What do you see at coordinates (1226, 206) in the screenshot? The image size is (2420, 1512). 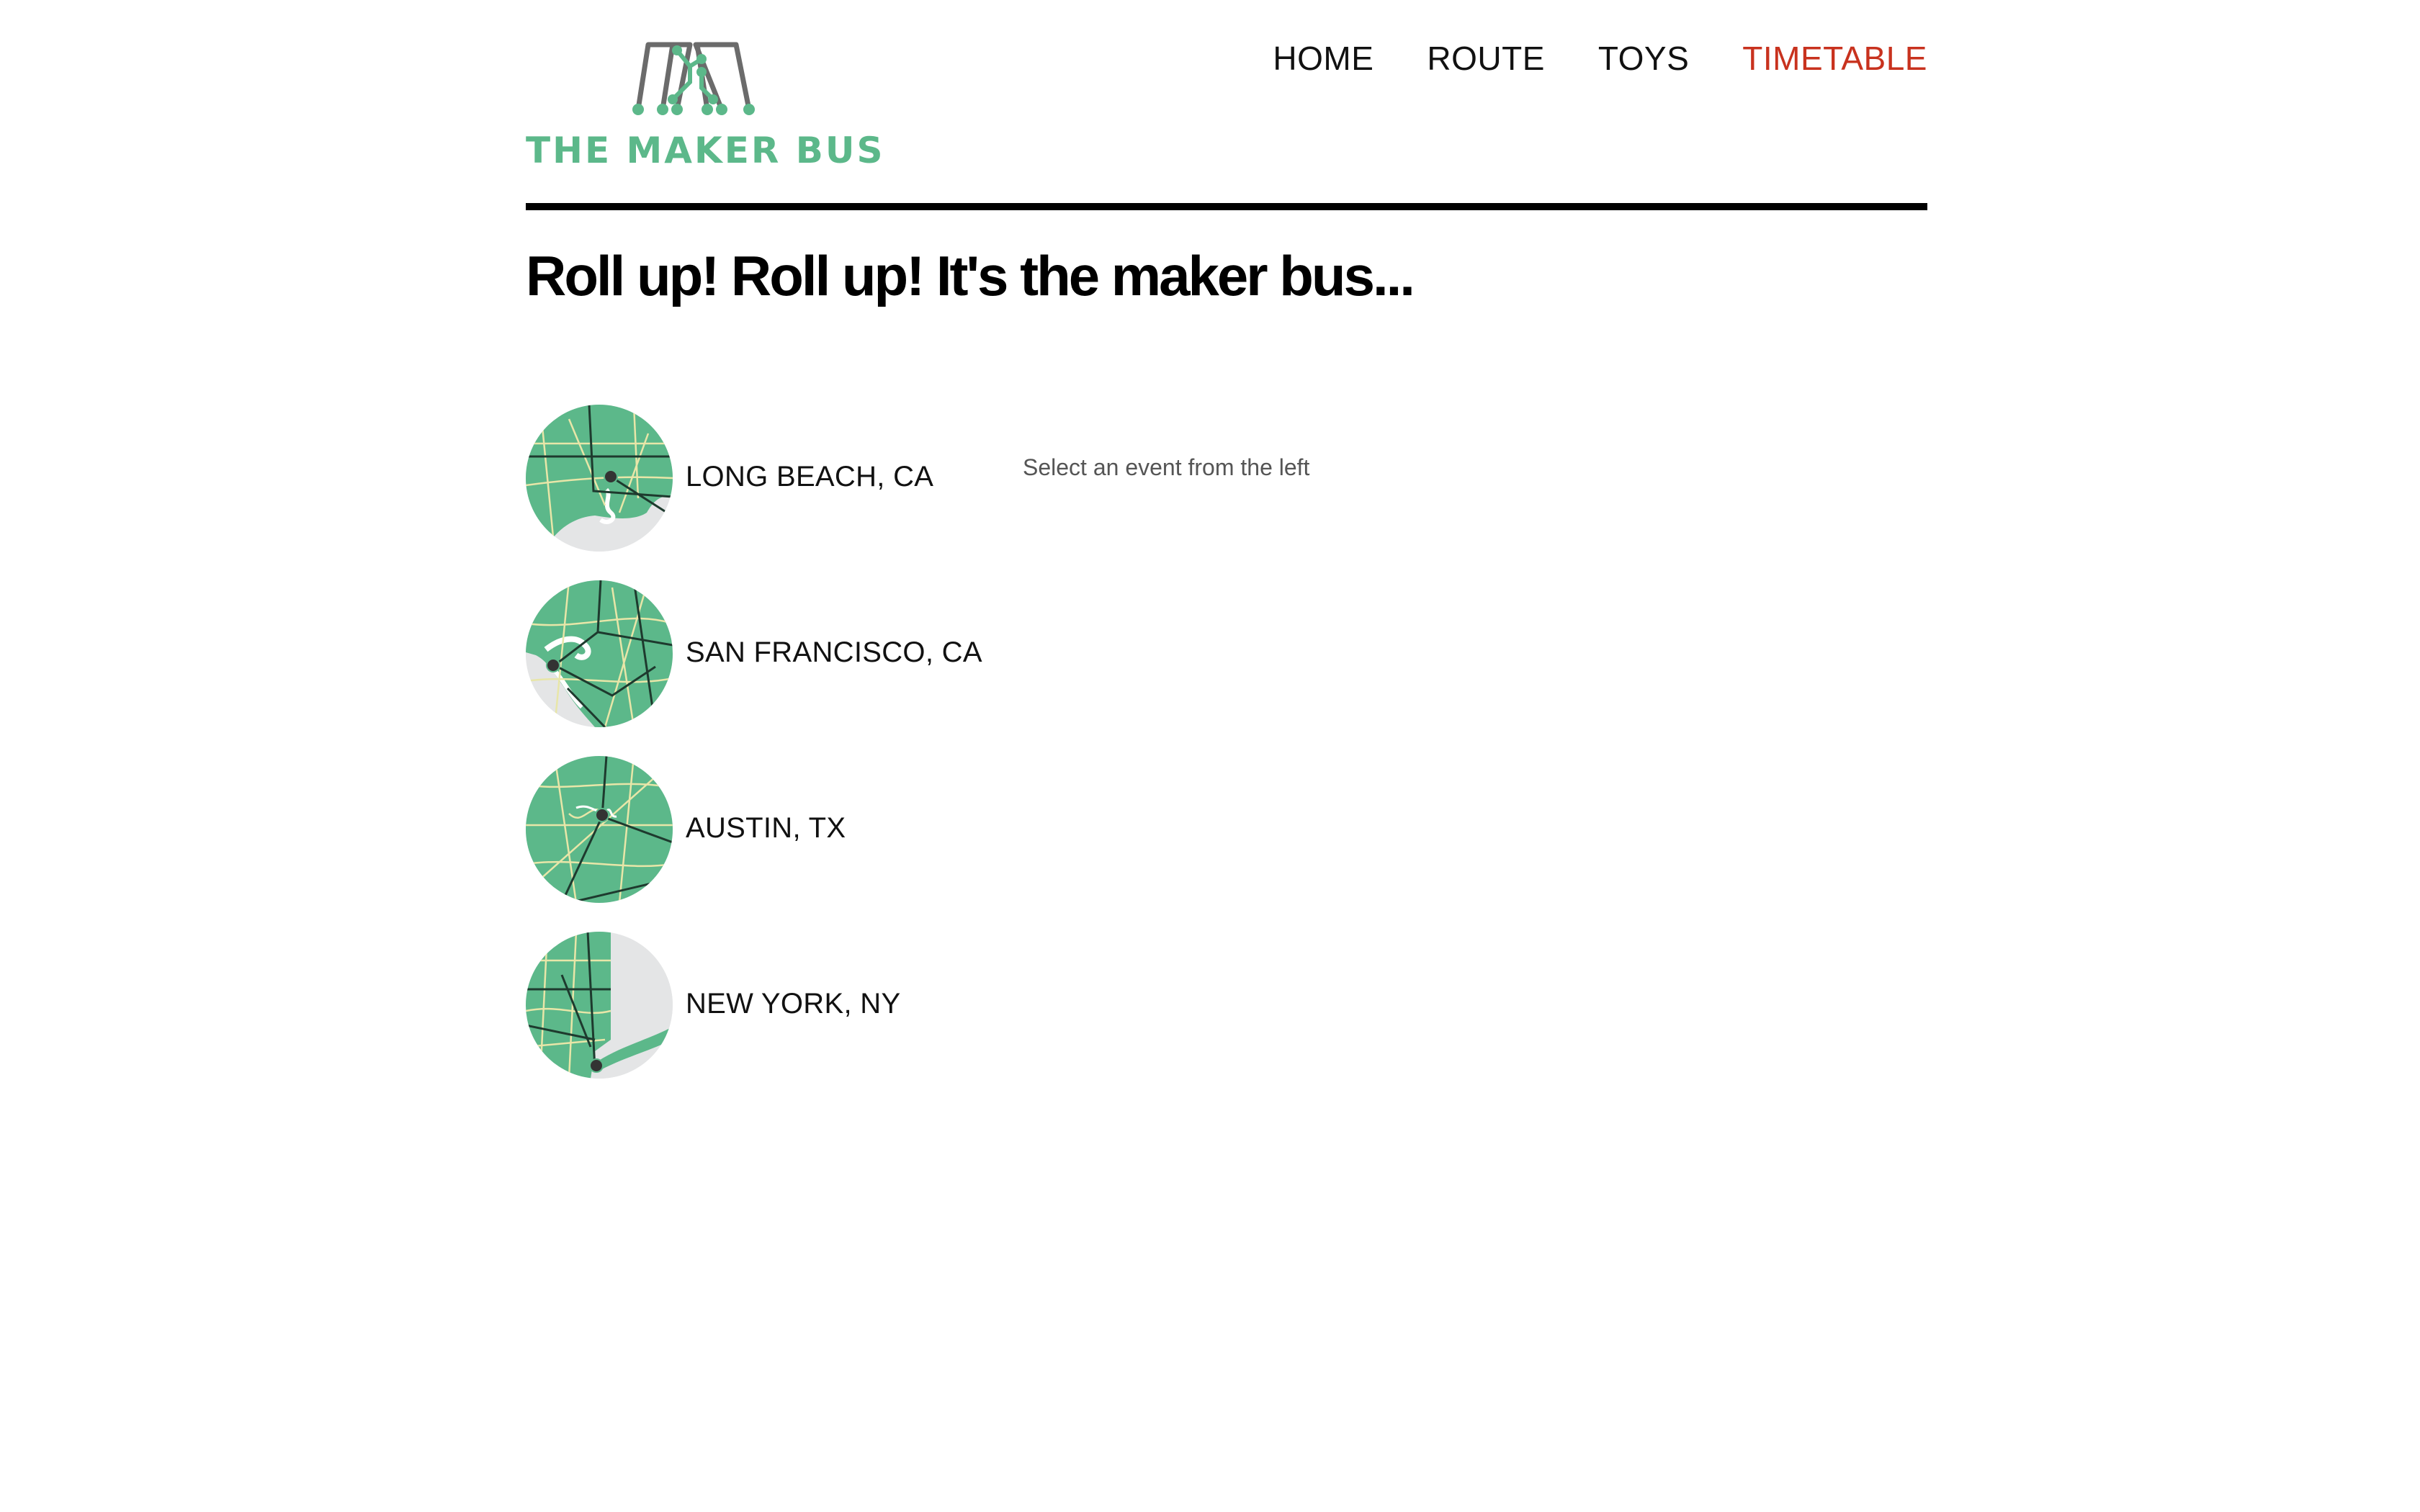 I see `header-divider` at bounding box center [1226, 206].